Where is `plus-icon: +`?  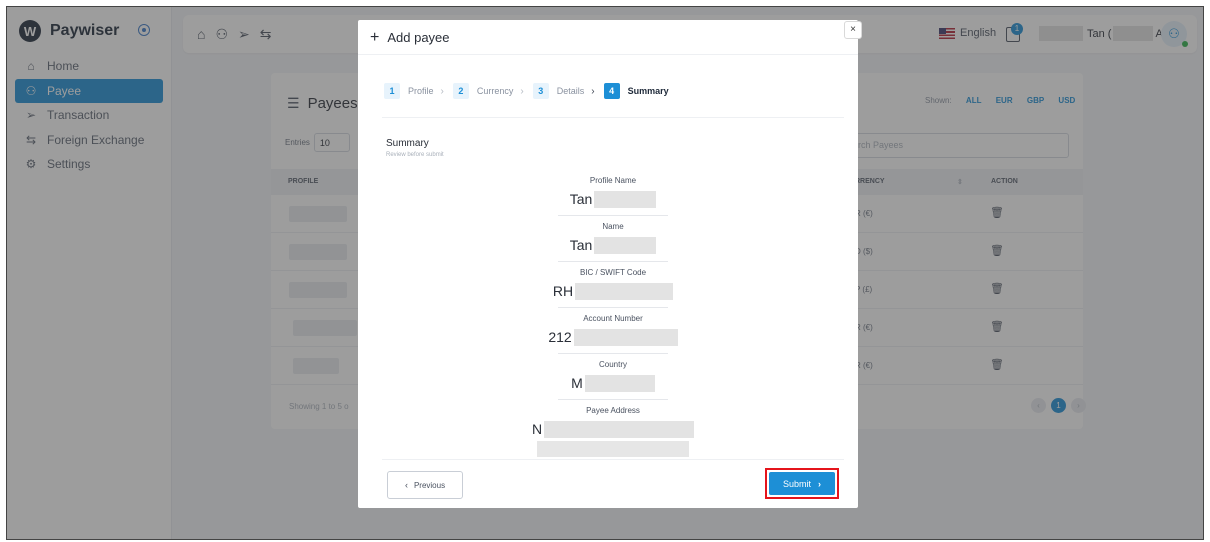 plus-icon: + is located at coordinates (375, 37).